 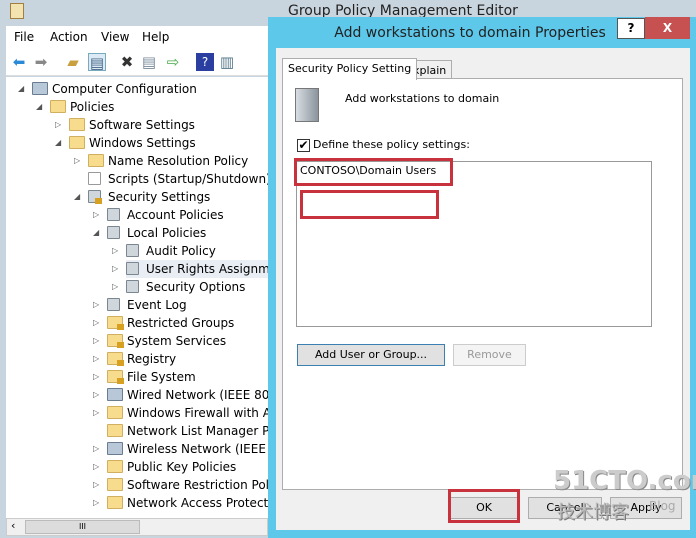 What do you see at coordinates (142, 125) in the screenshot?
I see `tree-item-label: Software Settings` at bounding box center [142, 125].